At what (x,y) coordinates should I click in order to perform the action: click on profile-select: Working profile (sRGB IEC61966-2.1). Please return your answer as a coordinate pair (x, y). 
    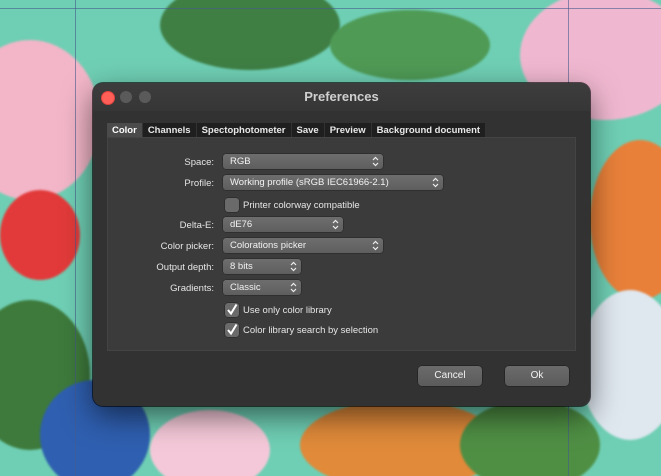
    Looking at the image, I should click on (333, 182).